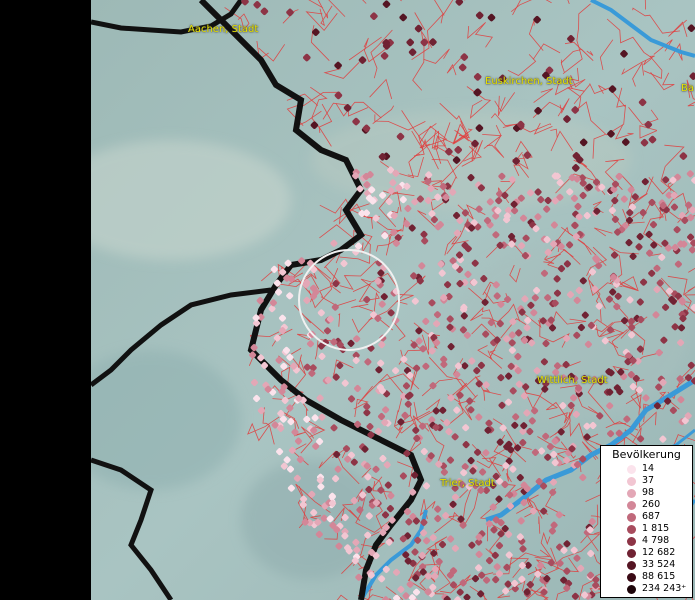  I want to click on legend-label: 12 682, so click(659, 552).